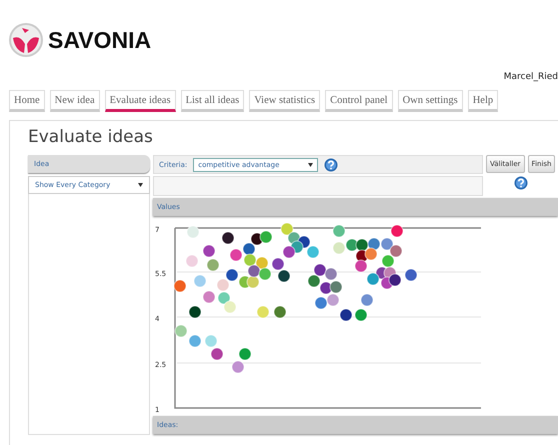 The image size is (558, 445). I want to click on brand-name: SAVONIA, so click(100, 40).